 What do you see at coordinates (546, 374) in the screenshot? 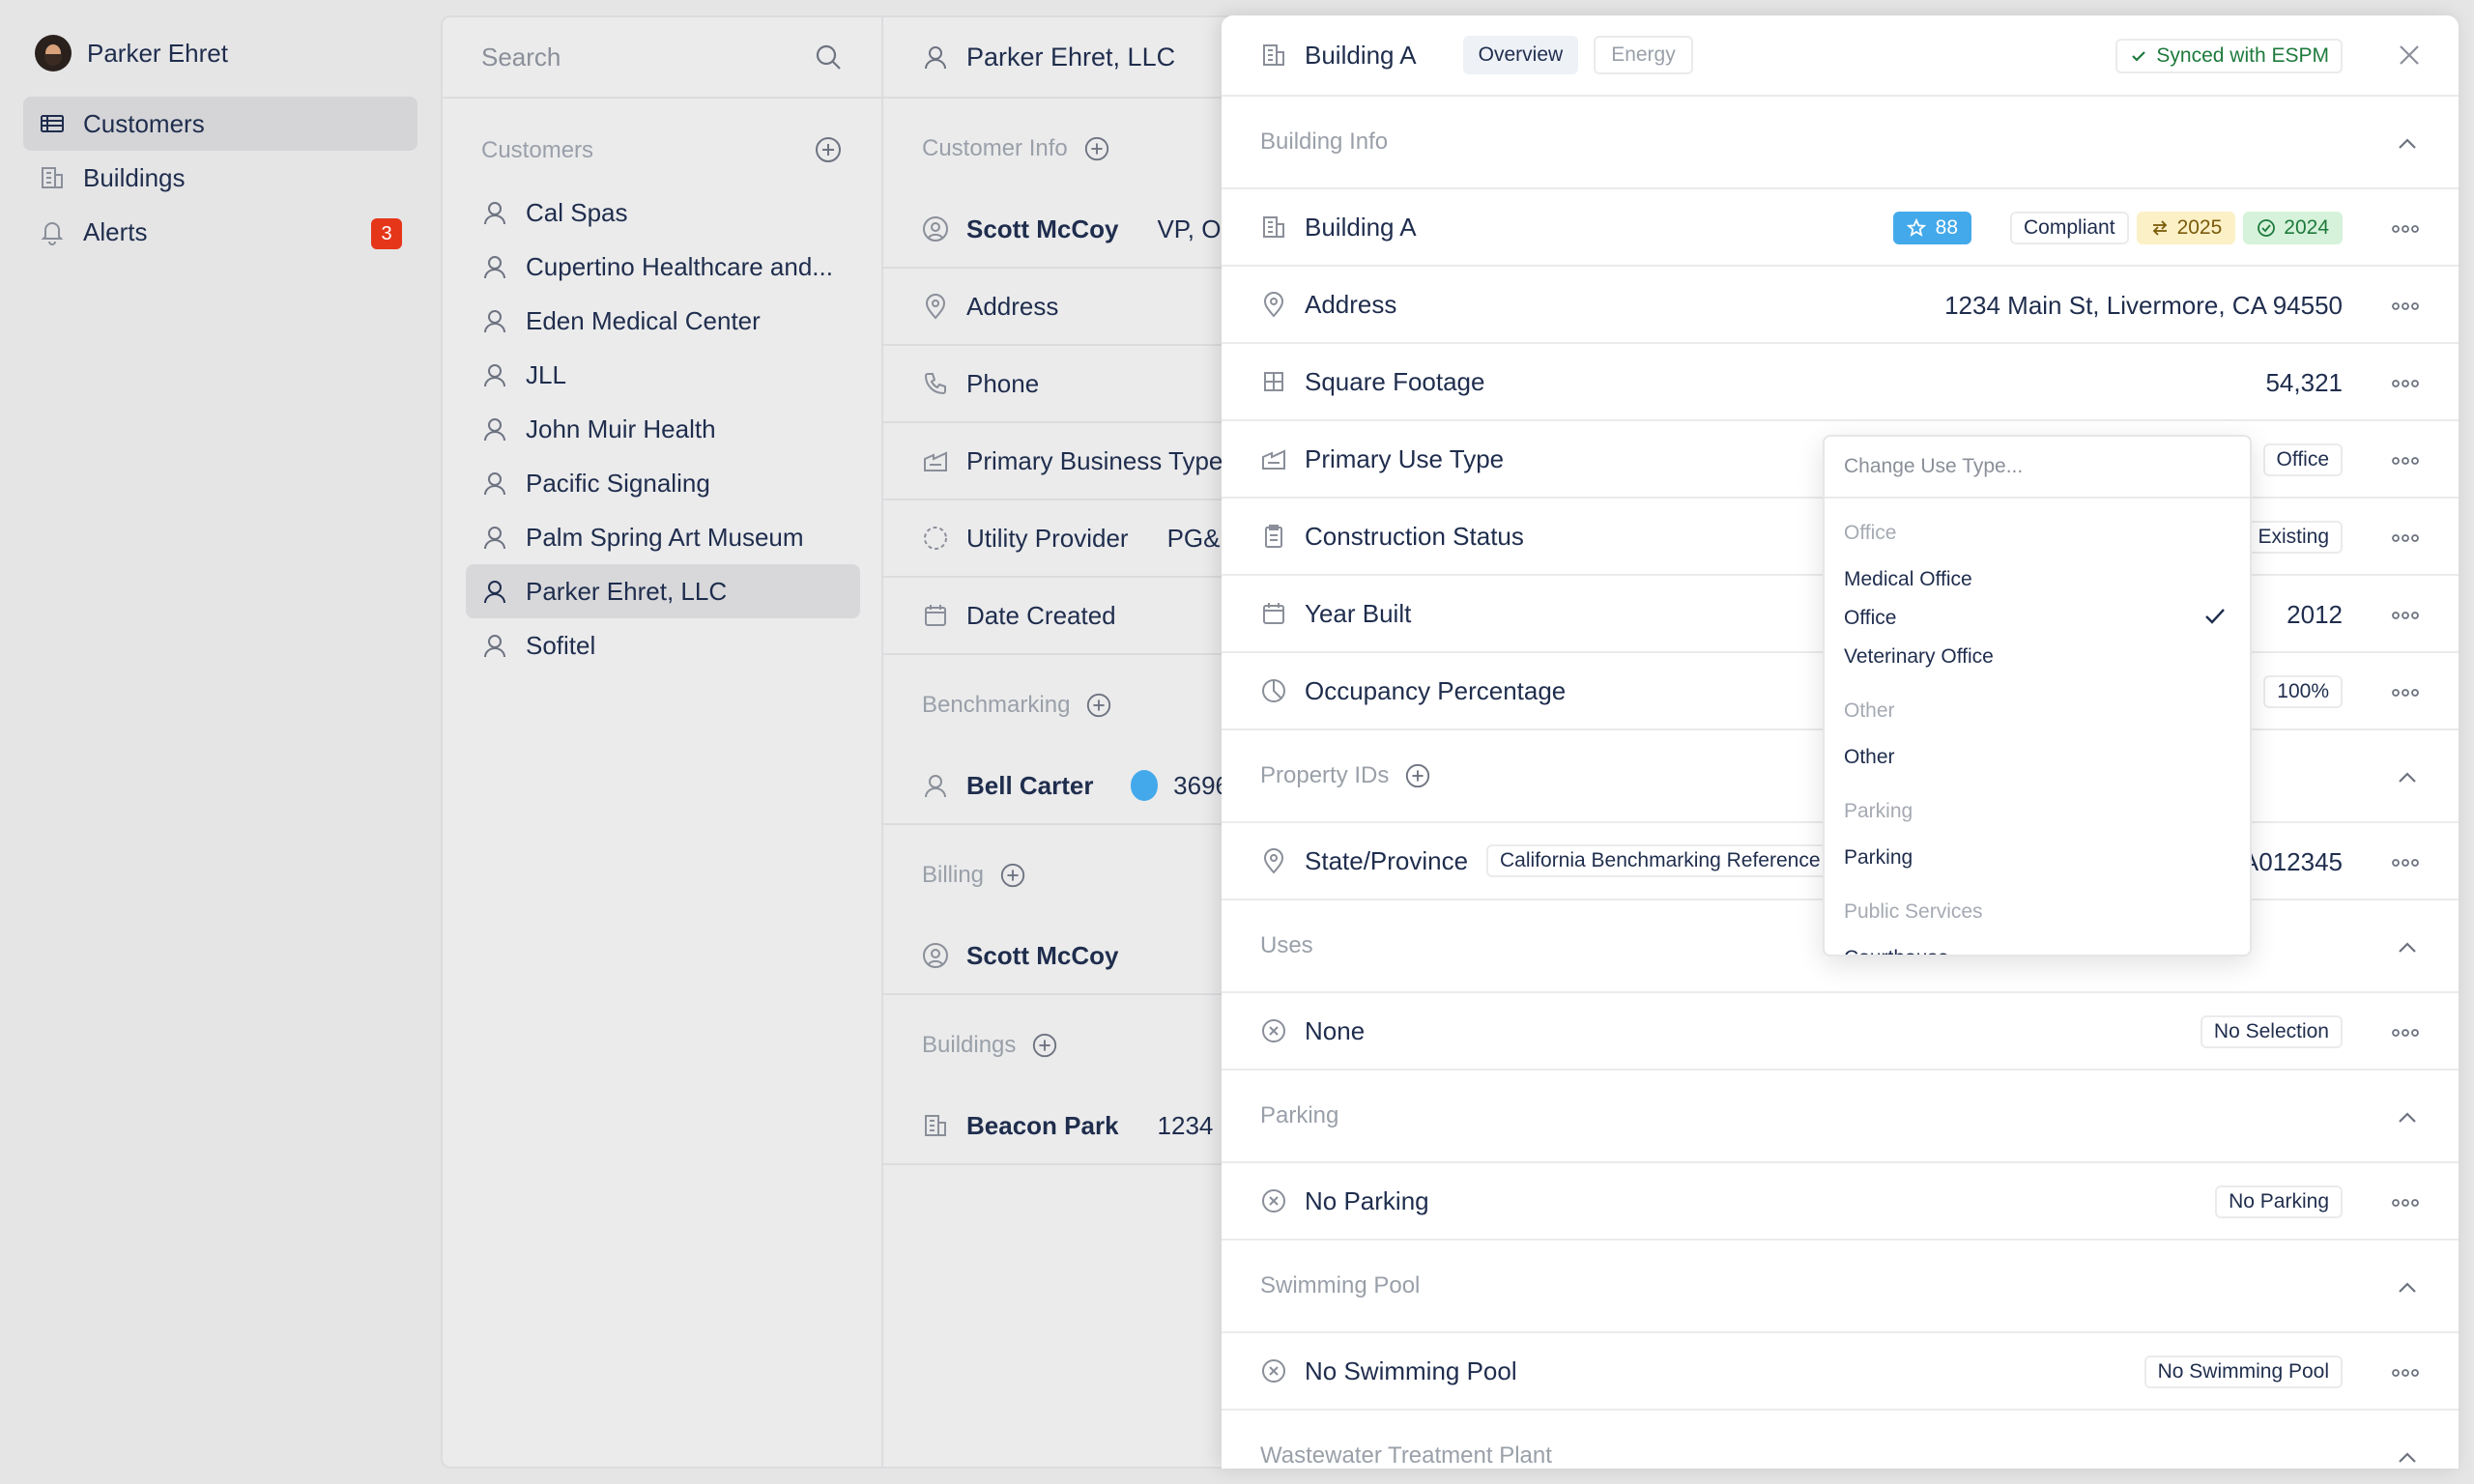
I see `customer-name: JLL` at bounding box center [546, 374].